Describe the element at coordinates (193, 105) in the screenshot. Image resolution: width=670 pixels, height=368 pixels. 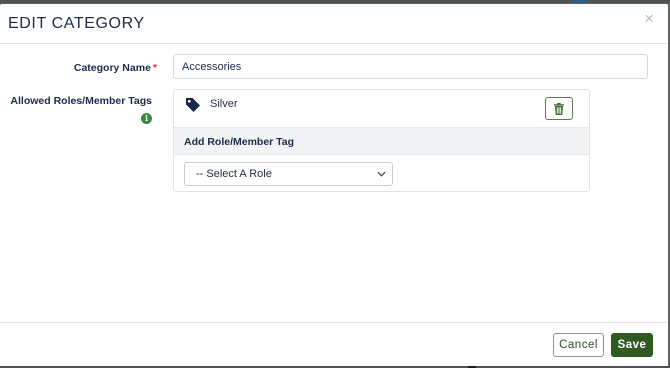
I see `tag-icon` at that location.